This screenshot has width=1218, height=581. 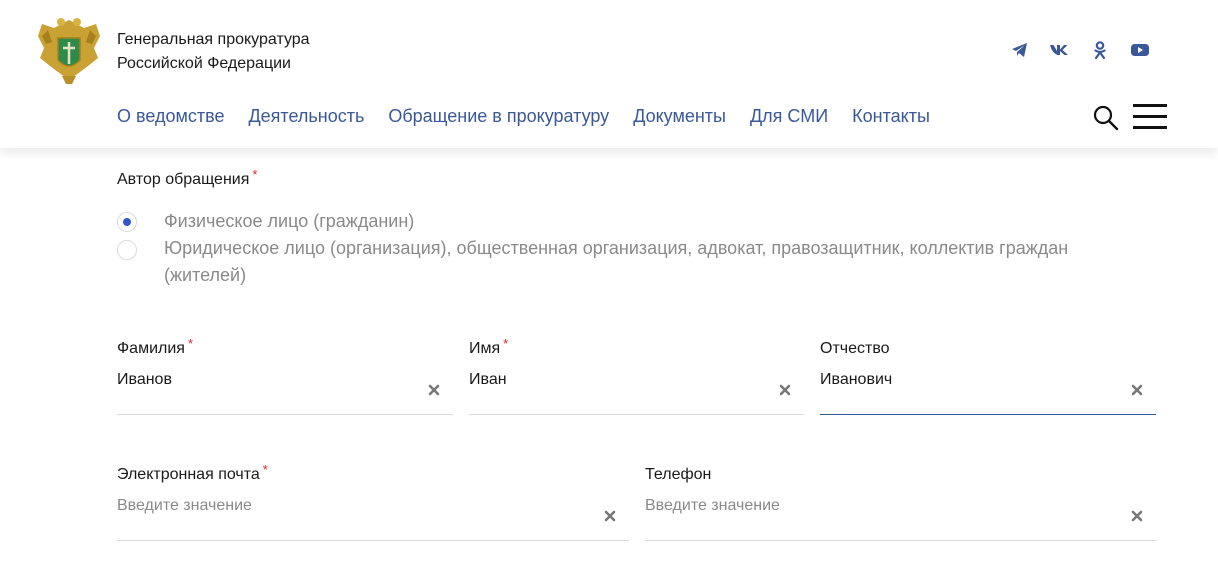 What do you see at coordinates (498, 116) in the screenshot?
I see `nav-item-appeal: Обращение в прокуратуру` at bounding box center [498, 116].